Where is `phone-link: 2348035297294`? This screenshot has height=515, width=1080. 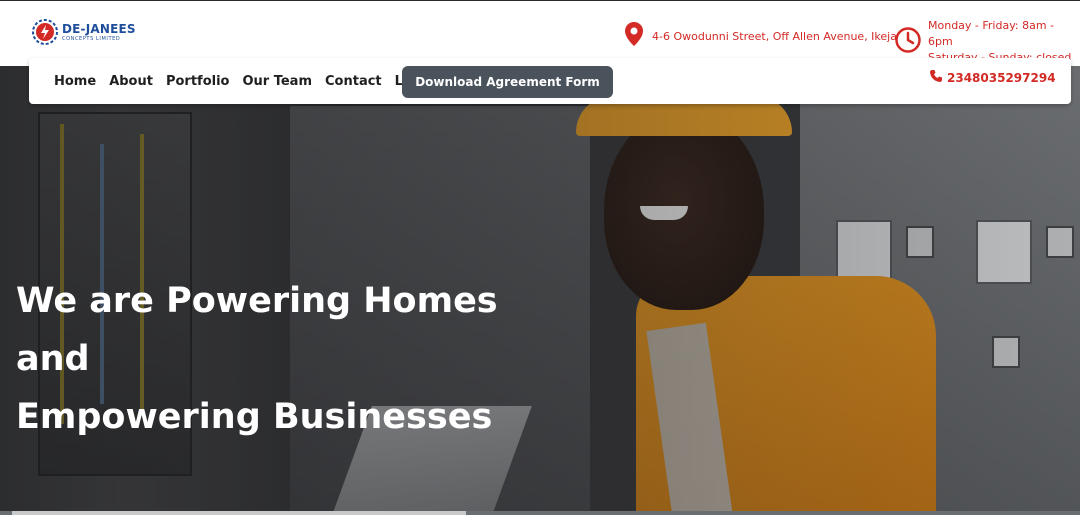 phone-link: 2348035297294 is located at coordinates (992, 77).